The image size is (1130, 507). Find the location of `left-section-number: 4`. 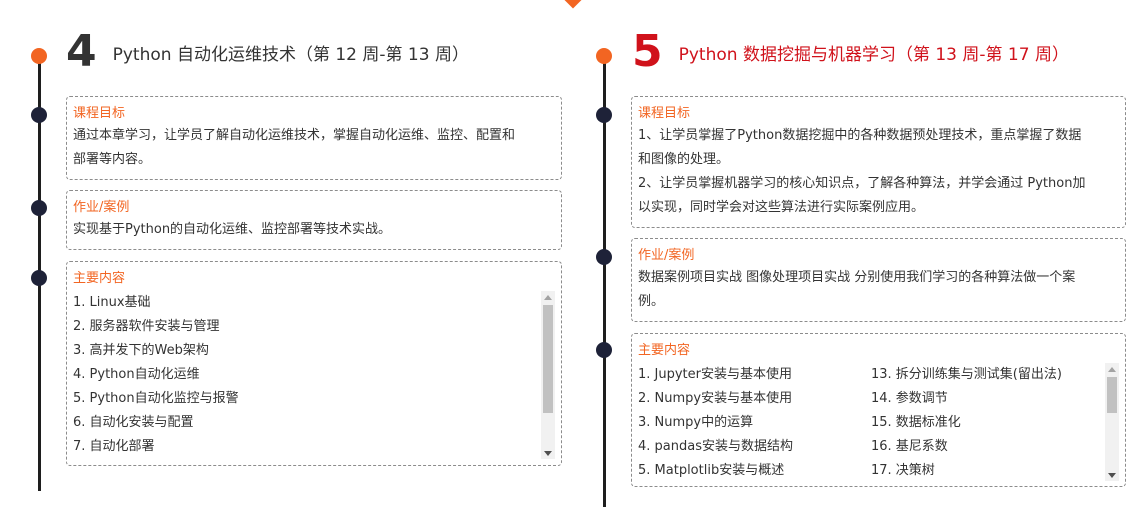

left-section-number: 4 is located at coordinates (81, 51).